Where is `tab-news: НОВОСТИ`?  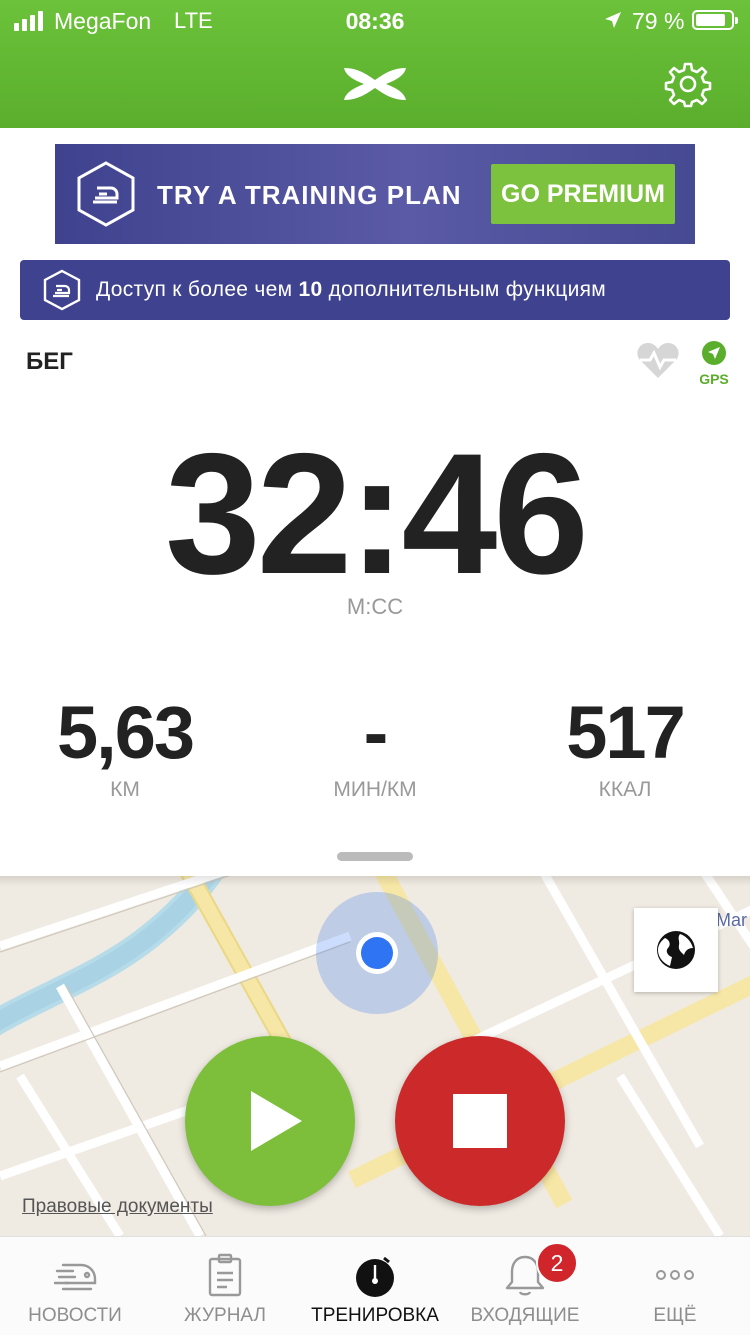
tab-news: НОВОСТИ is located at coordinates (75, 1286).